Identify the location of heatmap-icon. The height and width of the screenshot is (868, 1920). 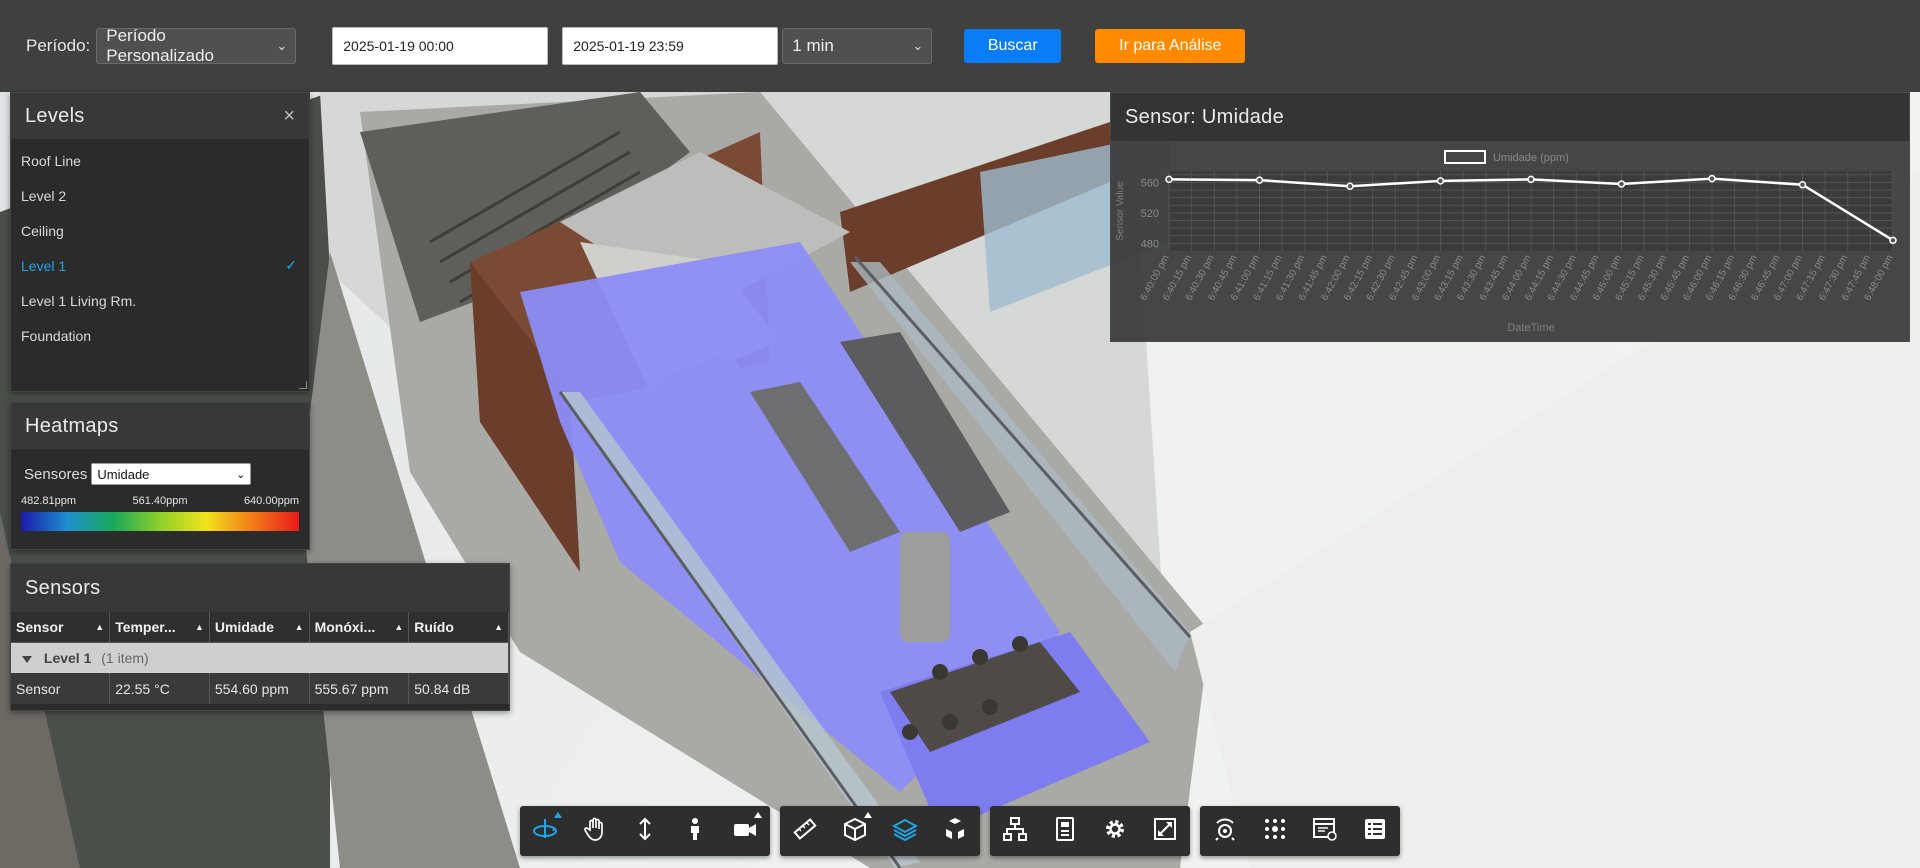
(1275, 831).